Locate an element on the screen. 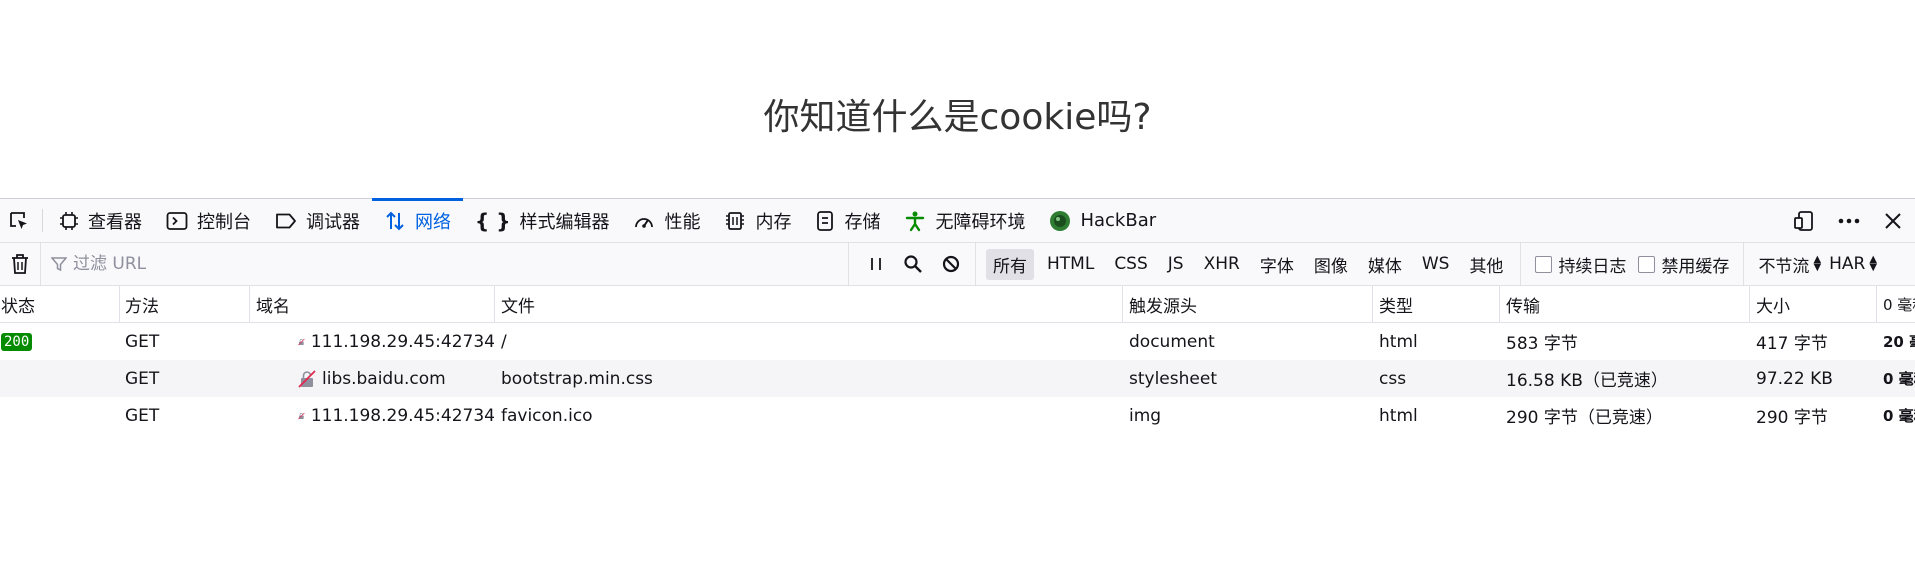  type-filter-other: 其他 is located at coordinates (1486, 264).